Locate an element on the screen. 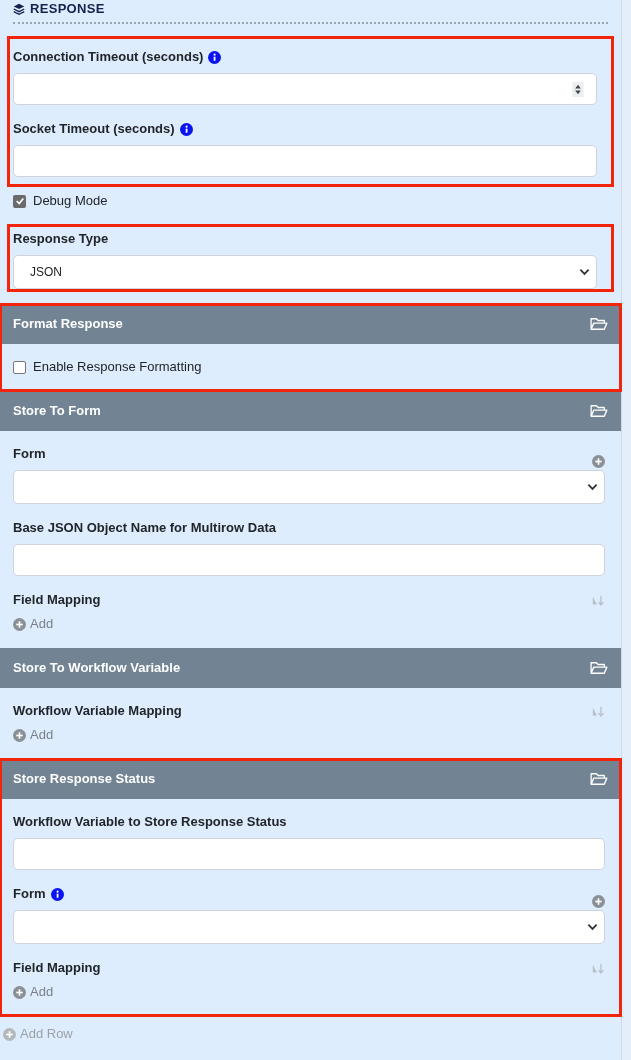 This screenshot has height=1060, width=631. panel-title: Store To Workflow Variable is located at coordinates (97, 668).